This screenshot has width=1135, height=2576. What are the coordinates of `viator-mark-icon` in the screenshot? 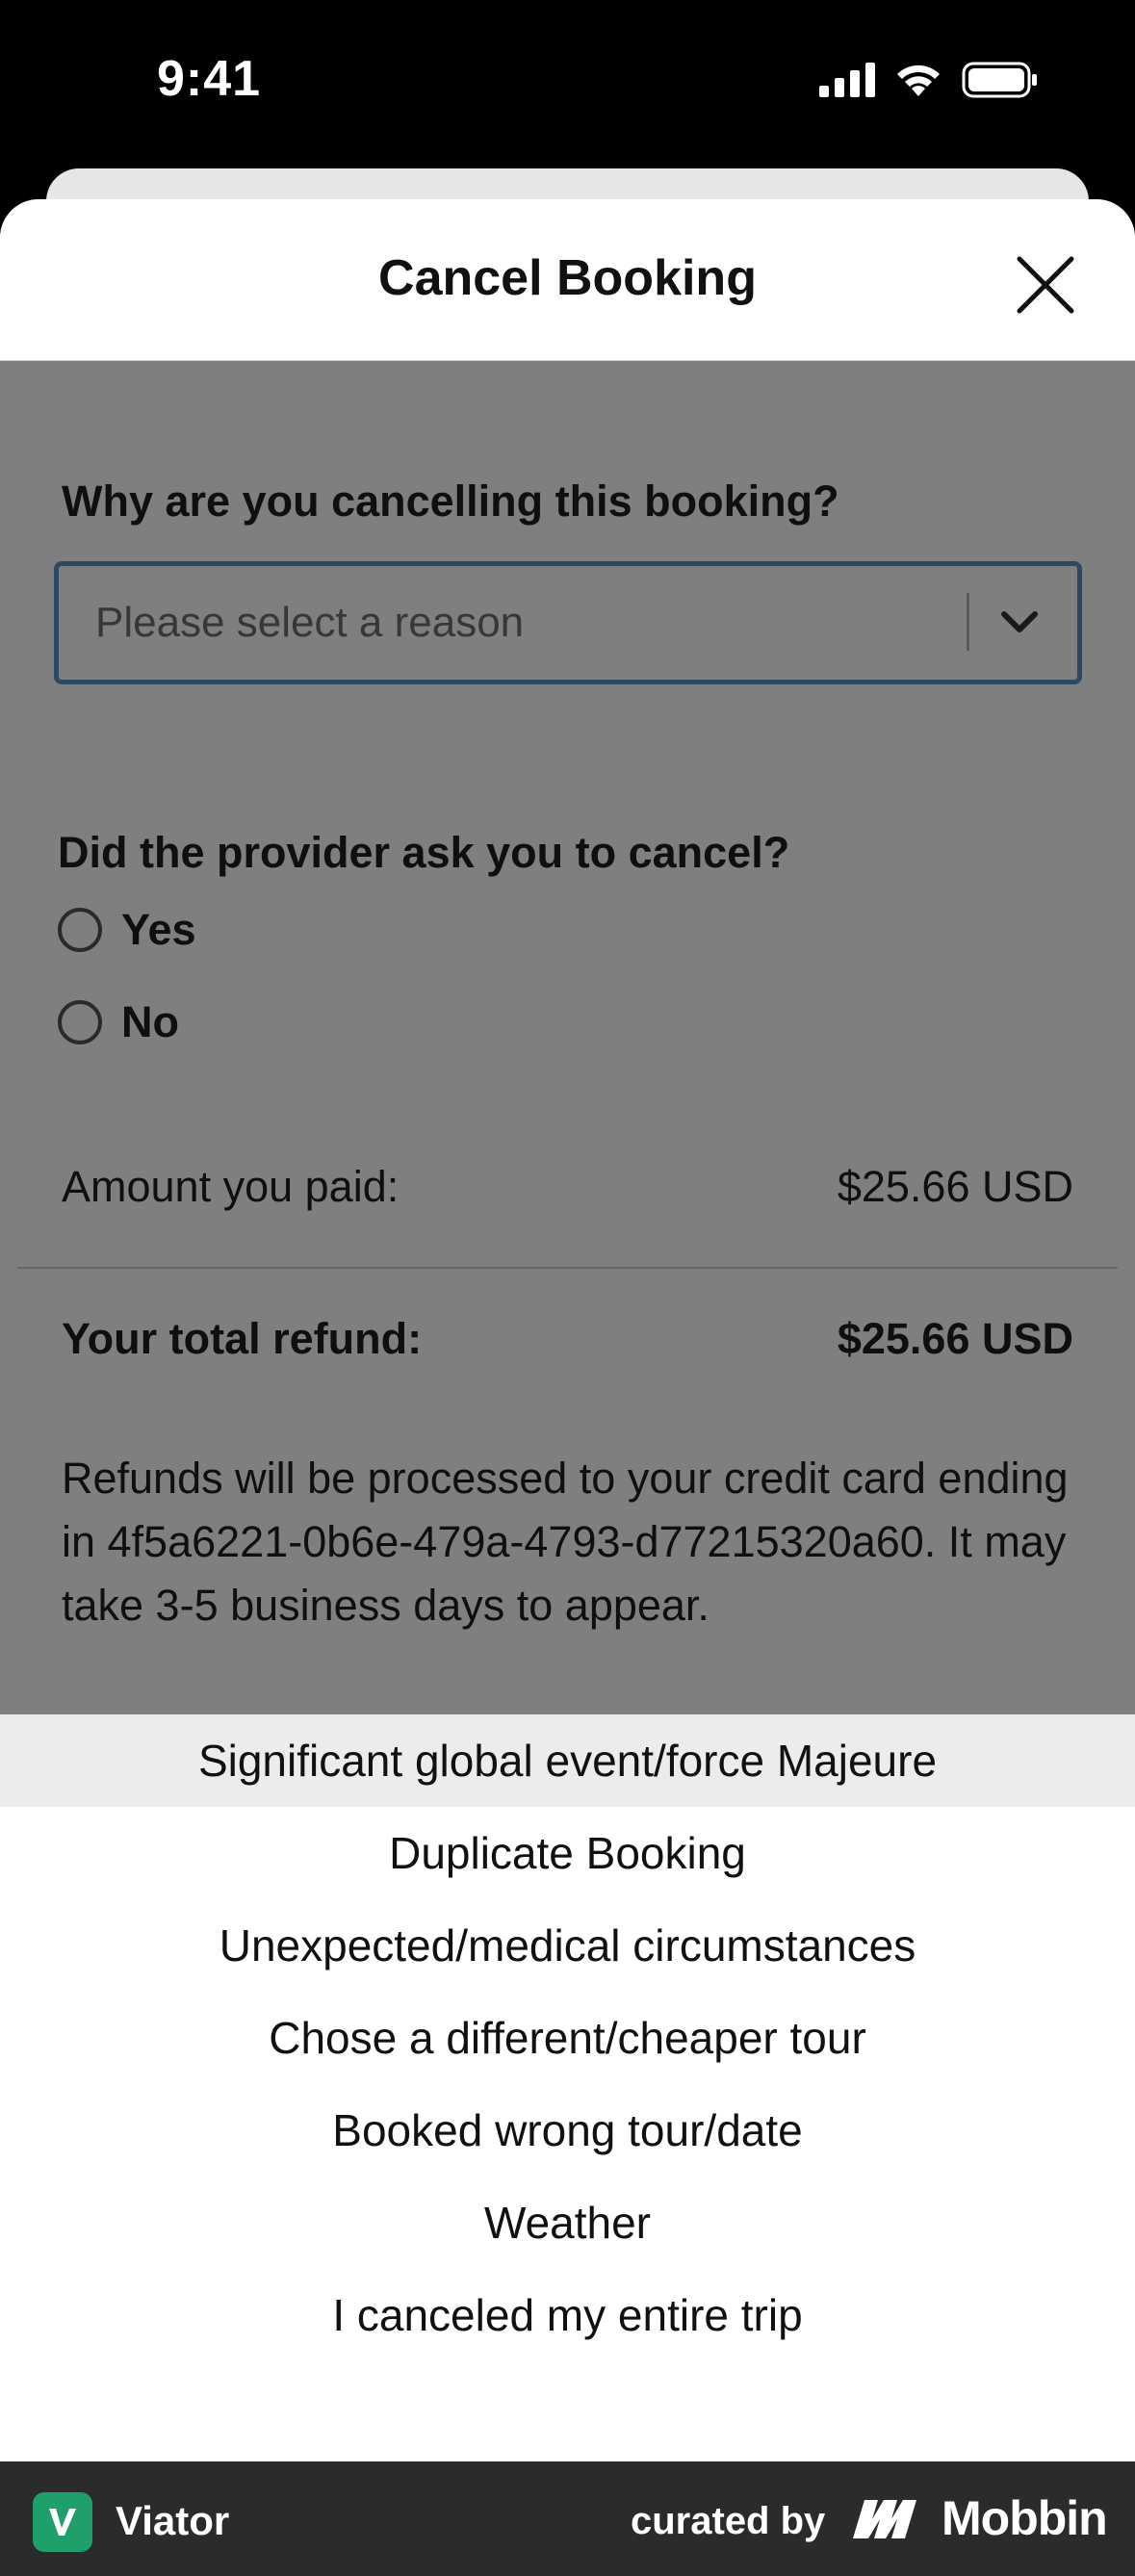 It's located at (62, 2523).